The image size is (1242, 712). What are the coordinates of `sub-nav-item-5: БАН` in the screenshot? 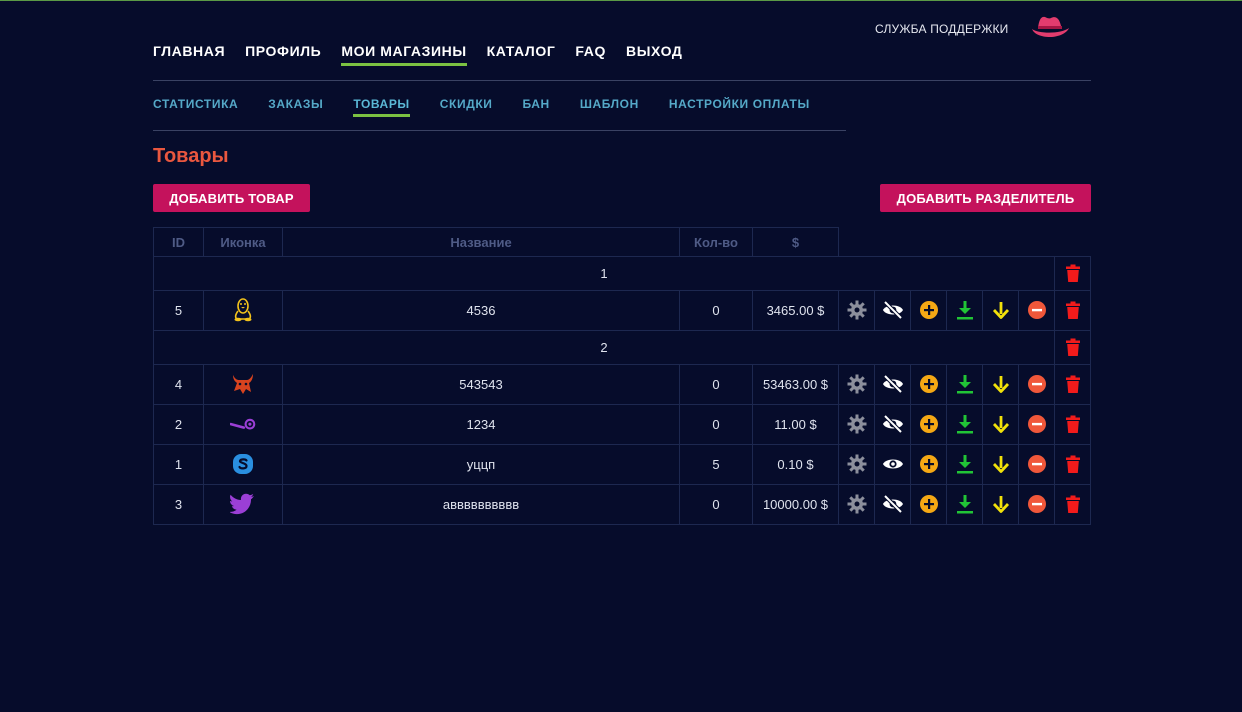 It's located at (536, 107).